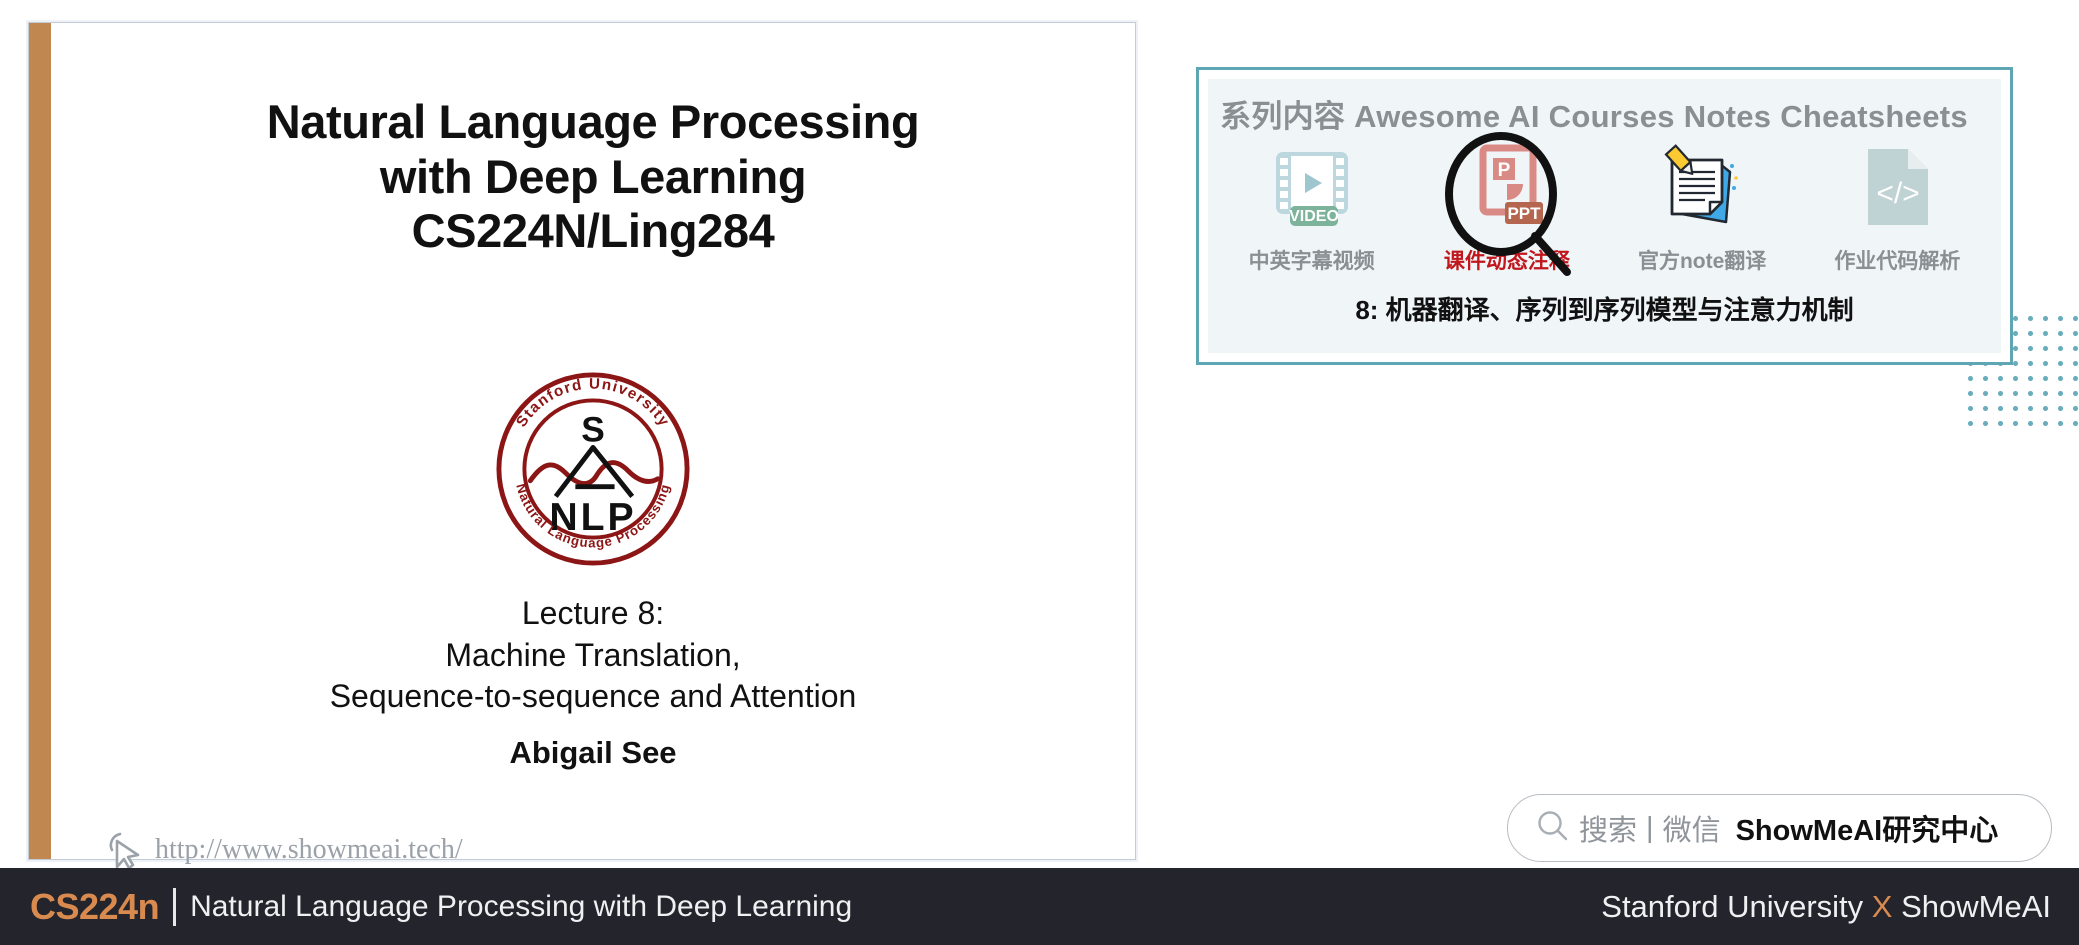 This screenshot has width=2079, height=945. What do you see at coordinates (1882, 906) in the screenshot?
I see `footer-partner-x: X` at bounding box center [1882, 906].